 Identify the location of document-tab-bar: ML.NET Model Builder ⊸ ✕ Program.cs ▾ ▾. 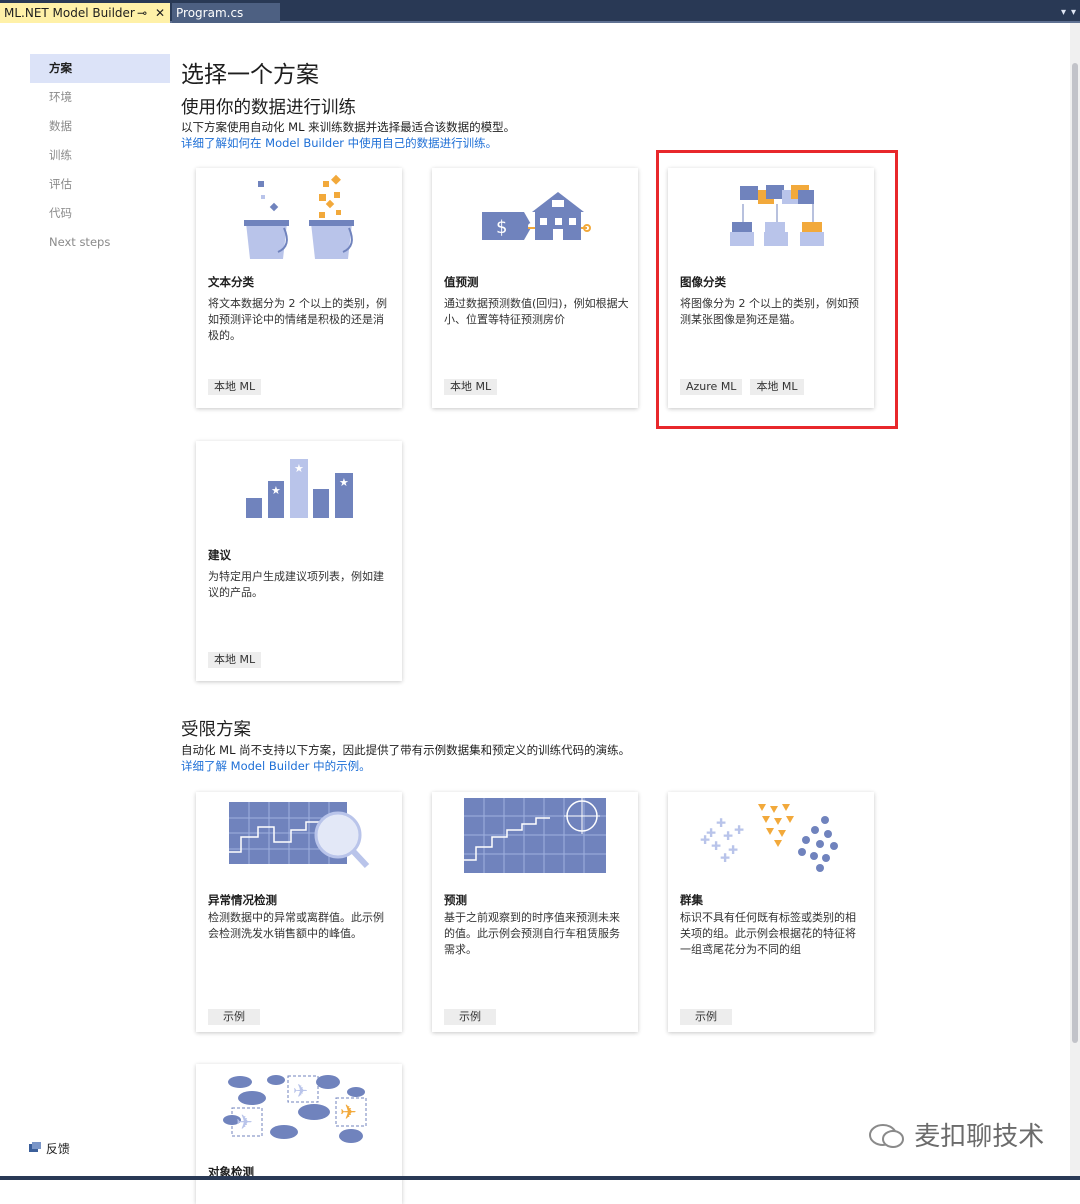
(540, 11).